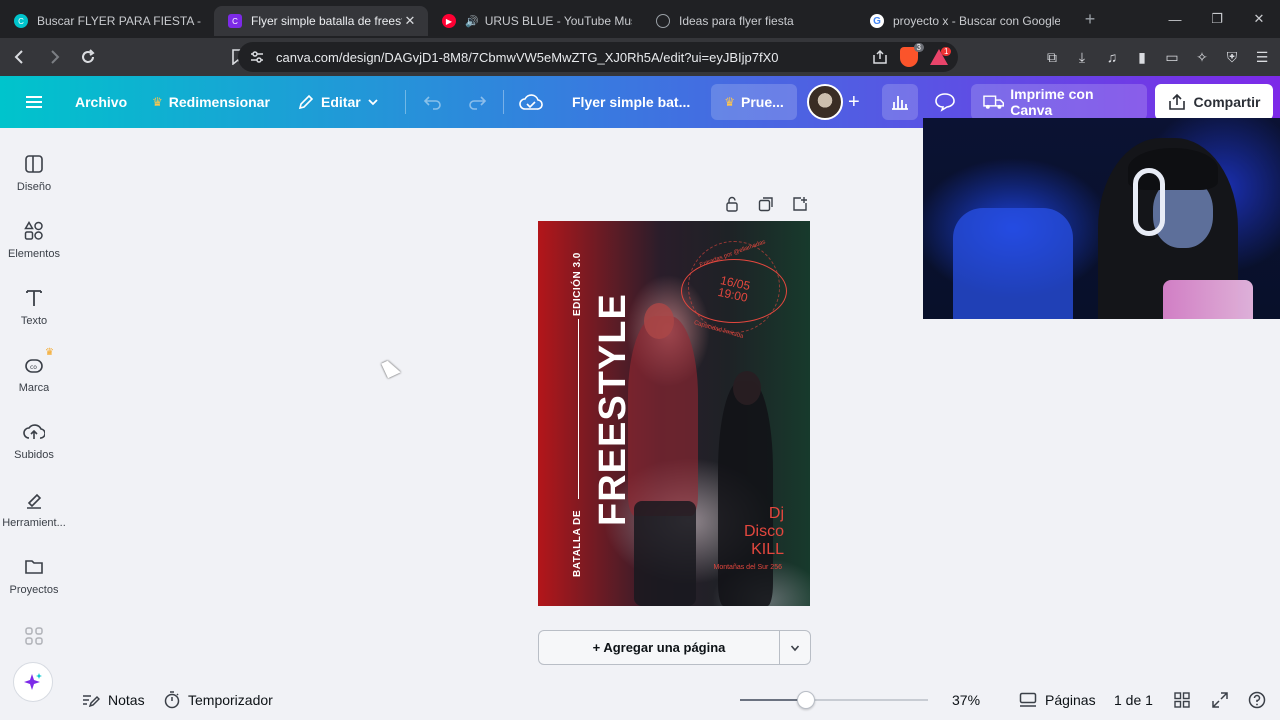 The image size is (1280, 720). Describe the element at coordinates (1232, 57) in the screenshot. I see `vpn-shield-icon: ⛨` at that location.